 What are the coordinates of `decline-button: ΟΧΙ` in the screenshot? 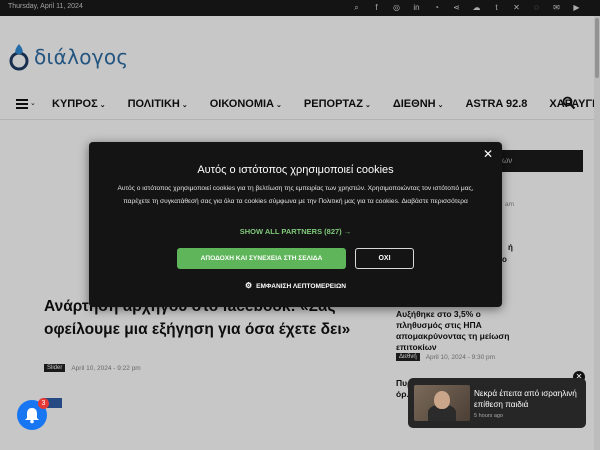 It's located at (384, 258).